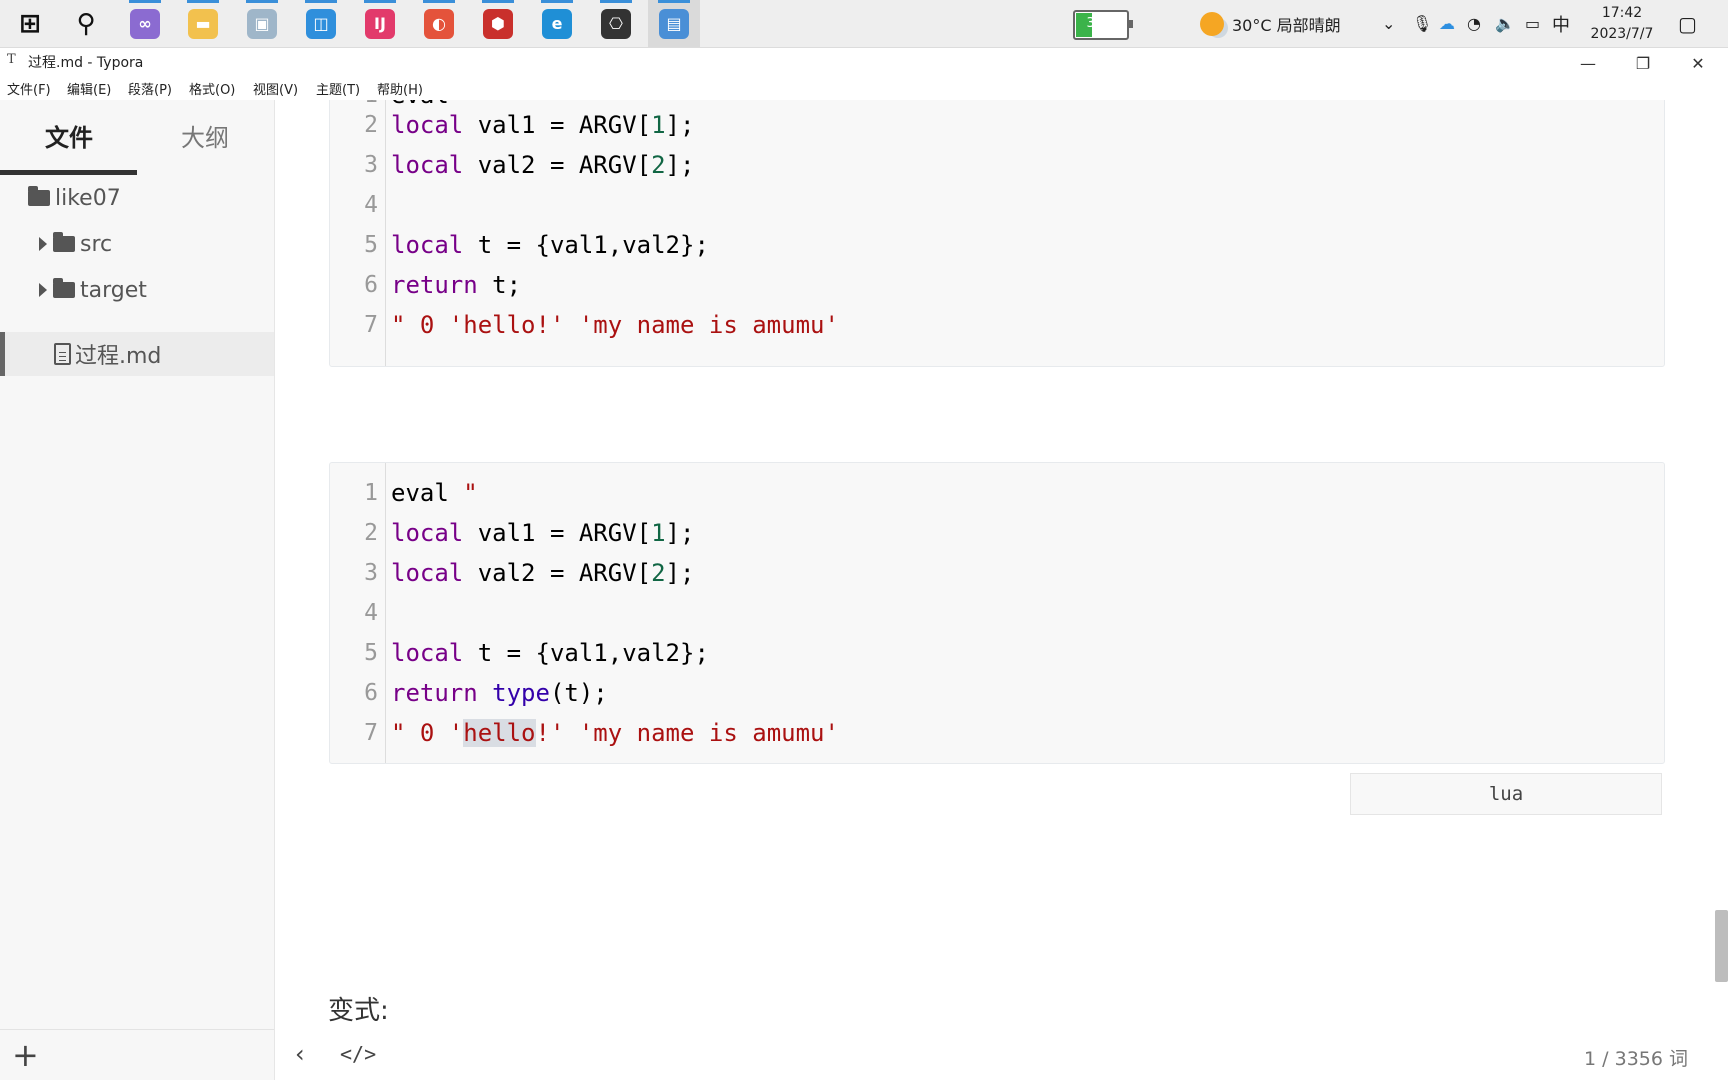 The width and height of the screenshot is (1728, 1080). I want to click on weather-text: 30°C 局部晴朗, so click(1286, 25).